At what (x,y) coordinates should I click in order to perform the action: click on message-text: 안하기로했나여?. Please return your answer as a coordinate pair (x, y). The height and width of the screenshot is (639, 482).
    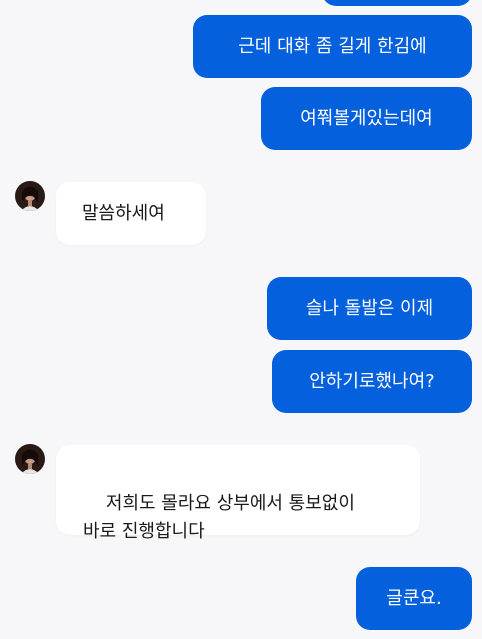
    Looking at the image, I should click on (372, 381).